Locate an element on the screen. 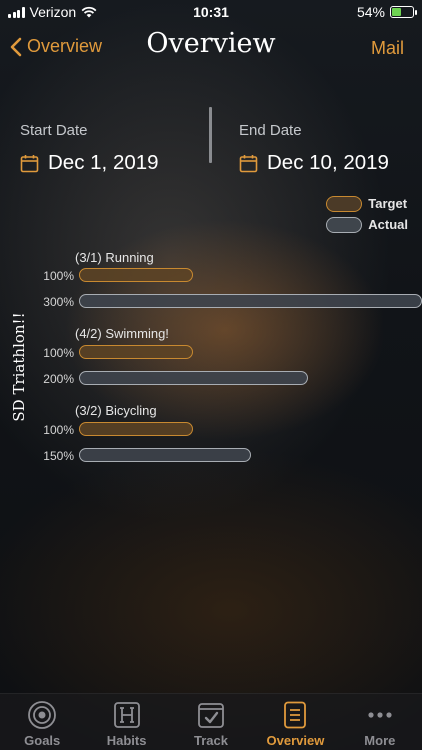 This screenshot has height=750, width=422. goal-title: SD Triathlon!! is located at coordinates (19, 367).